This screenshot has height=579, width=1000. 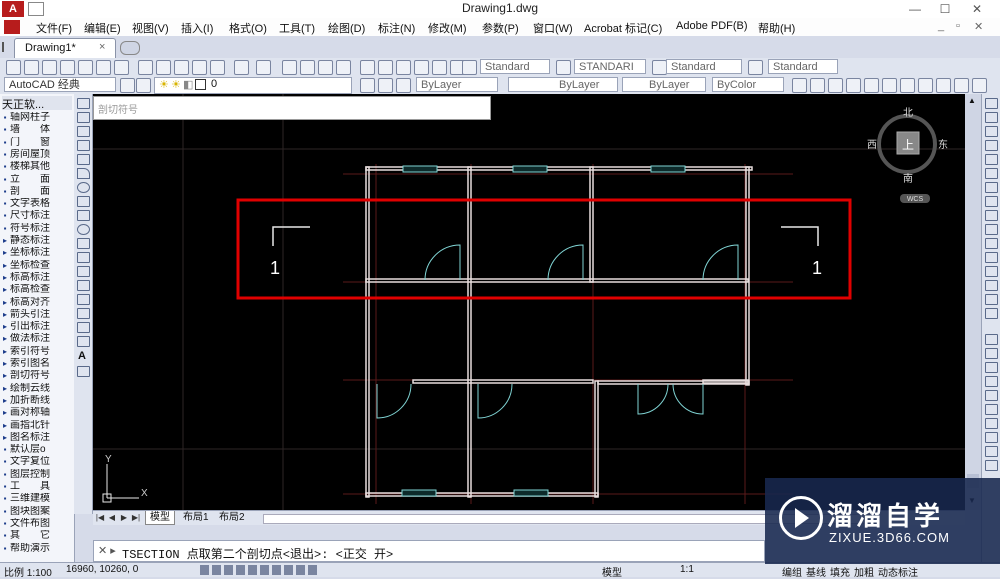 I want to click on menu-draw: 绘图(D), so click(x=346, y=28).